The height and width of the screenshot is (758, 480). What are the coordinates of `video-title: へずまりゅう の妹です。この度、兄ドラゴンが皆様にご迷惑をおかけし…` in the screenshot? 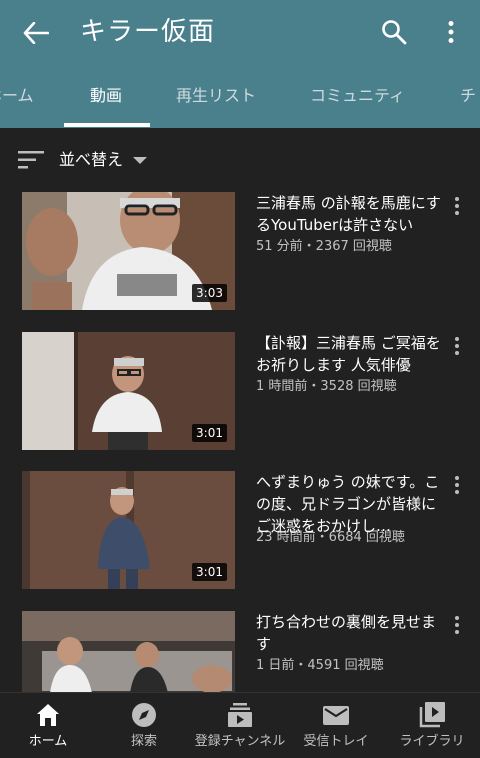 It's located at (349, 504).